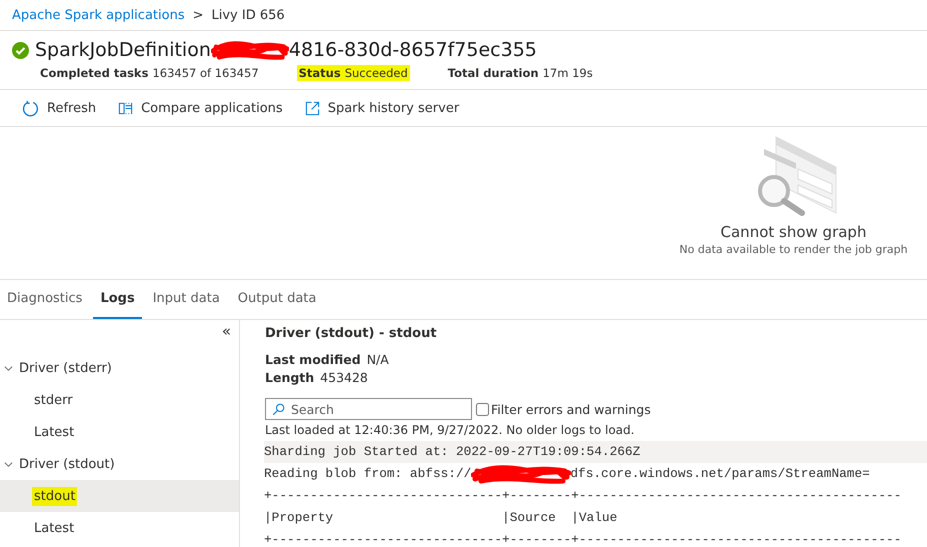  Describe the element at coordinates (45, 299) in the screenshot. I see `tab: Diagnostics` at that location.